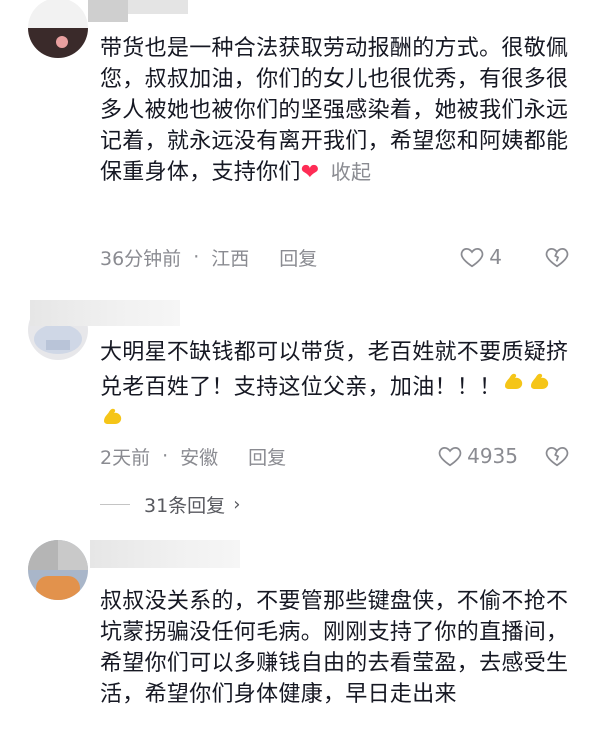  What do you see at coordinates (310, 172) in the screenshot?
I see `heart-emoji: ❤` at bounding box center [310, 172].